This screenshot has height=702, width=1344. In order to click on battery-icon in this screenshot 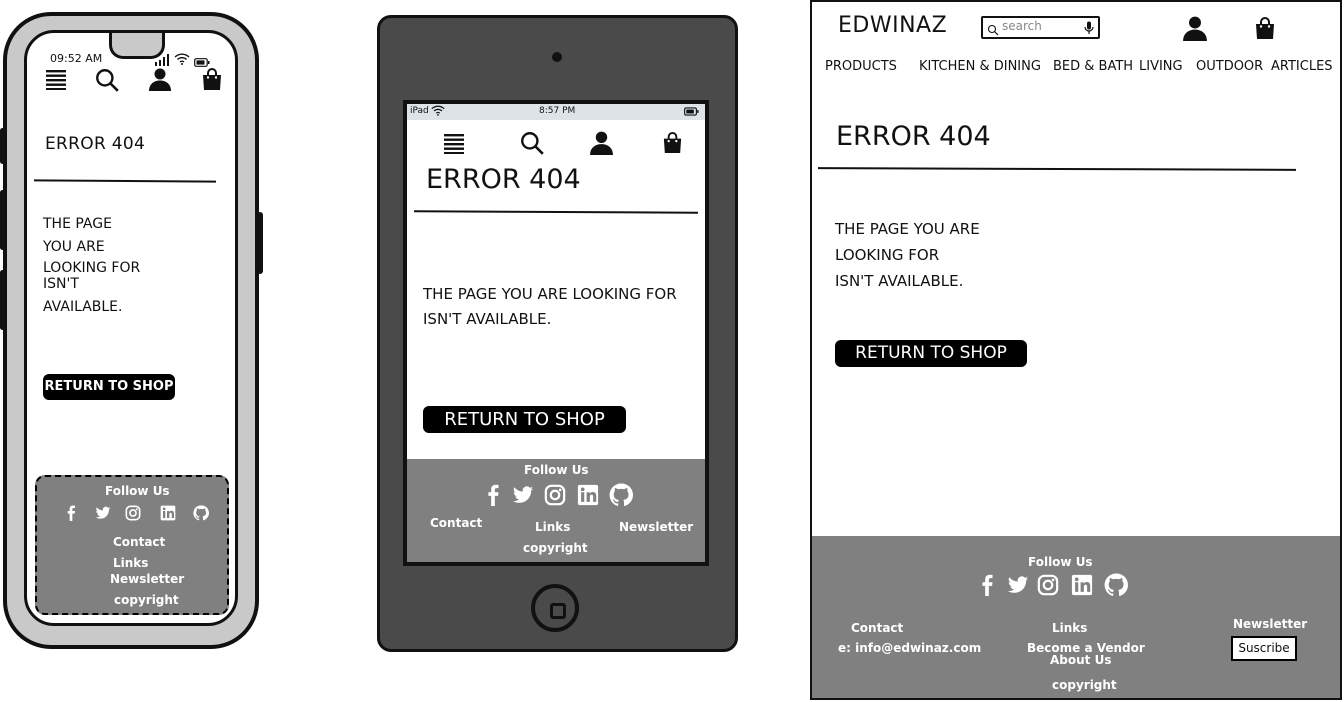, I will do `click(691, 113)`.